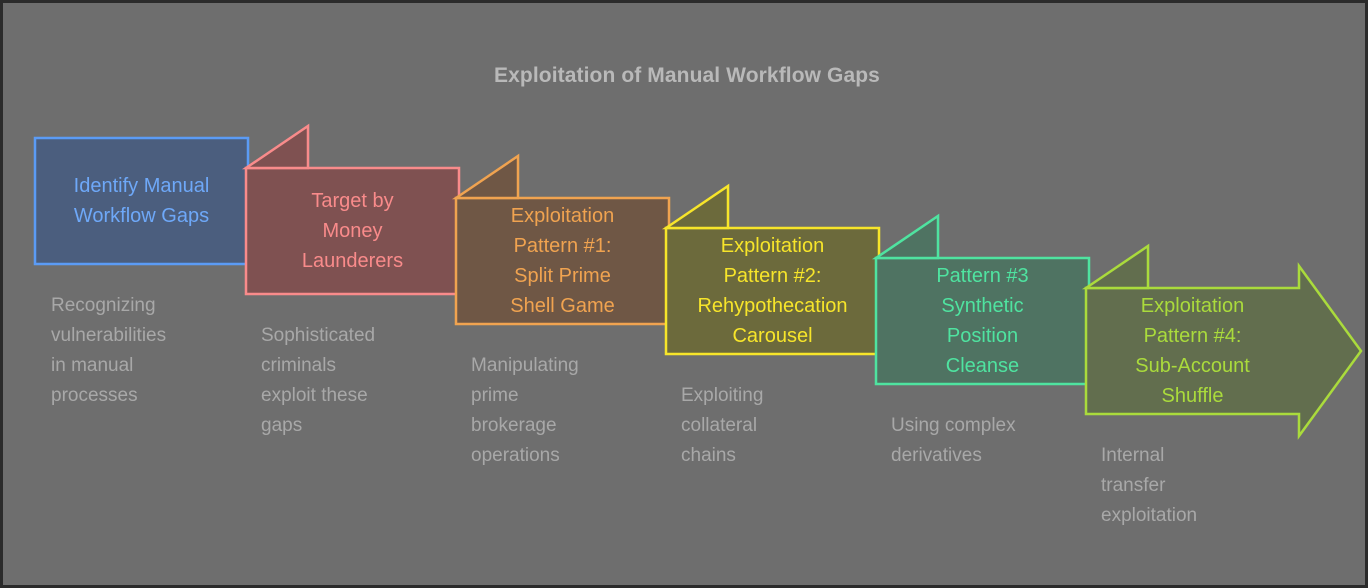 The height and width of the screenshot is (588, 1368). Describe the element at coordinates (1149, 485) in the screenshot. I see `stage-caption-exploitation-pattern-4-sub-account-shuffle: Internal transfer exploitation` at that location.